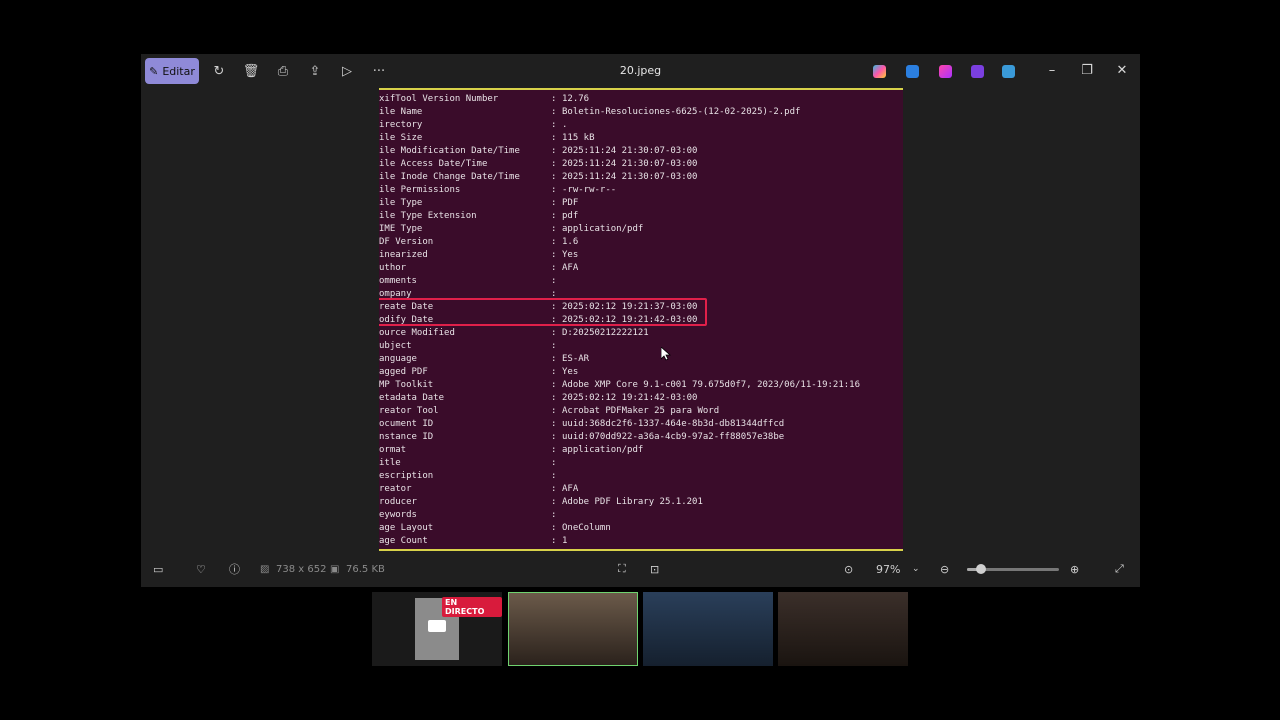 The image size is (1280, 720). Describe the element at coordinates (605, 333) in the screenshot. I see `terminal-row-value: D:20250212222121` at that location.